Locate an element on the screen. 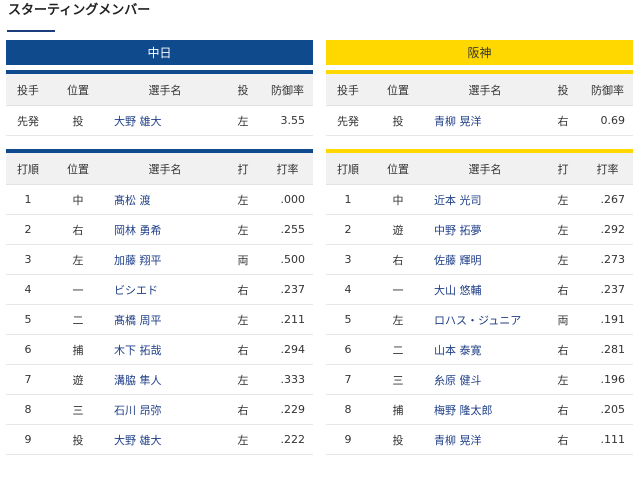 The width and height of the screenshot is (639, 484). batting-average: .111 is located at coordinates (607, 439).